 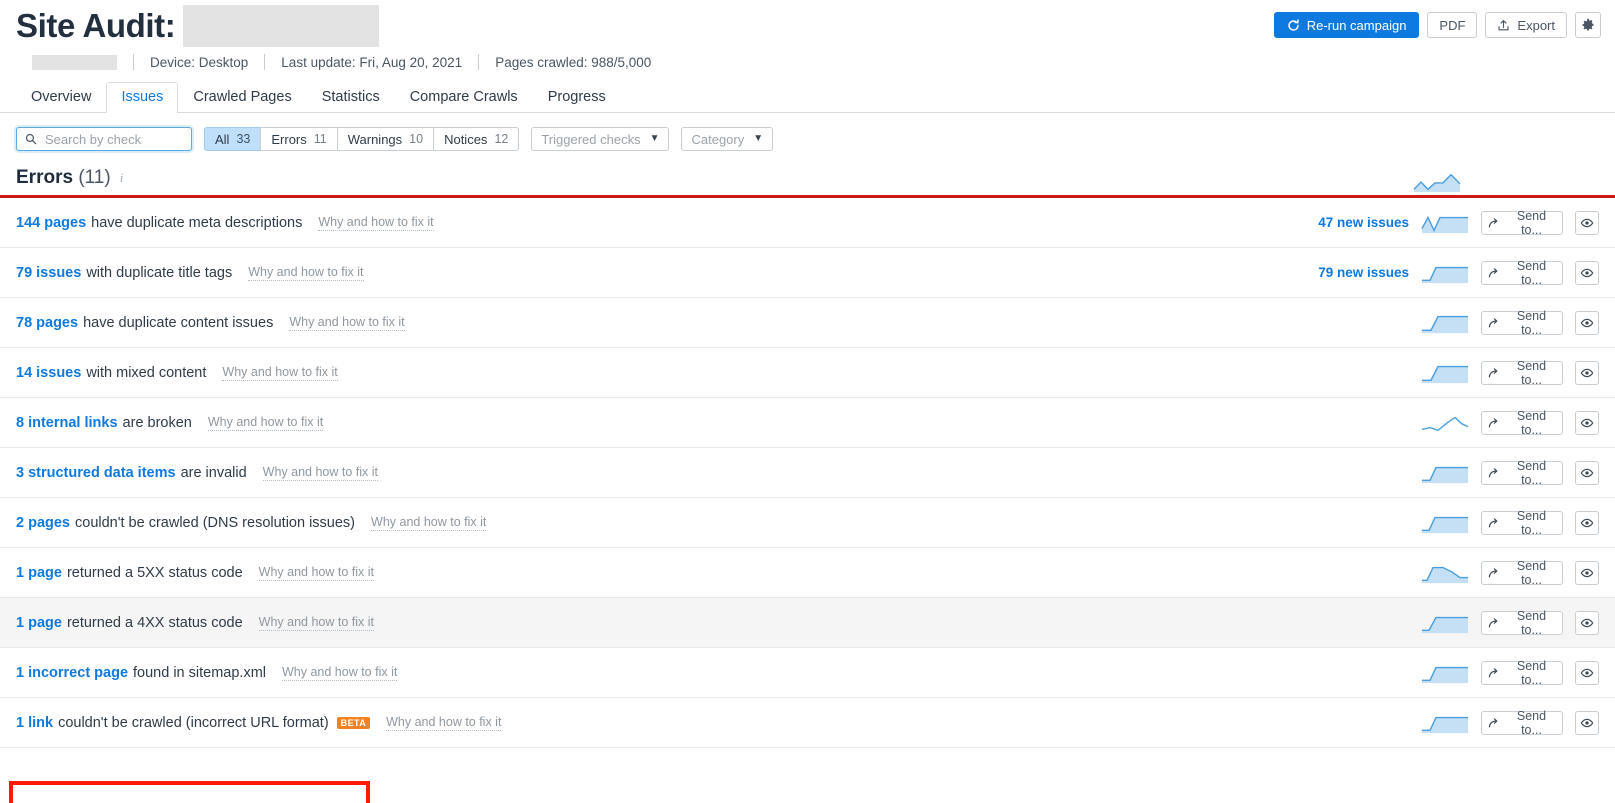 I want to click on settings-button, so click(x=1588, y=25).